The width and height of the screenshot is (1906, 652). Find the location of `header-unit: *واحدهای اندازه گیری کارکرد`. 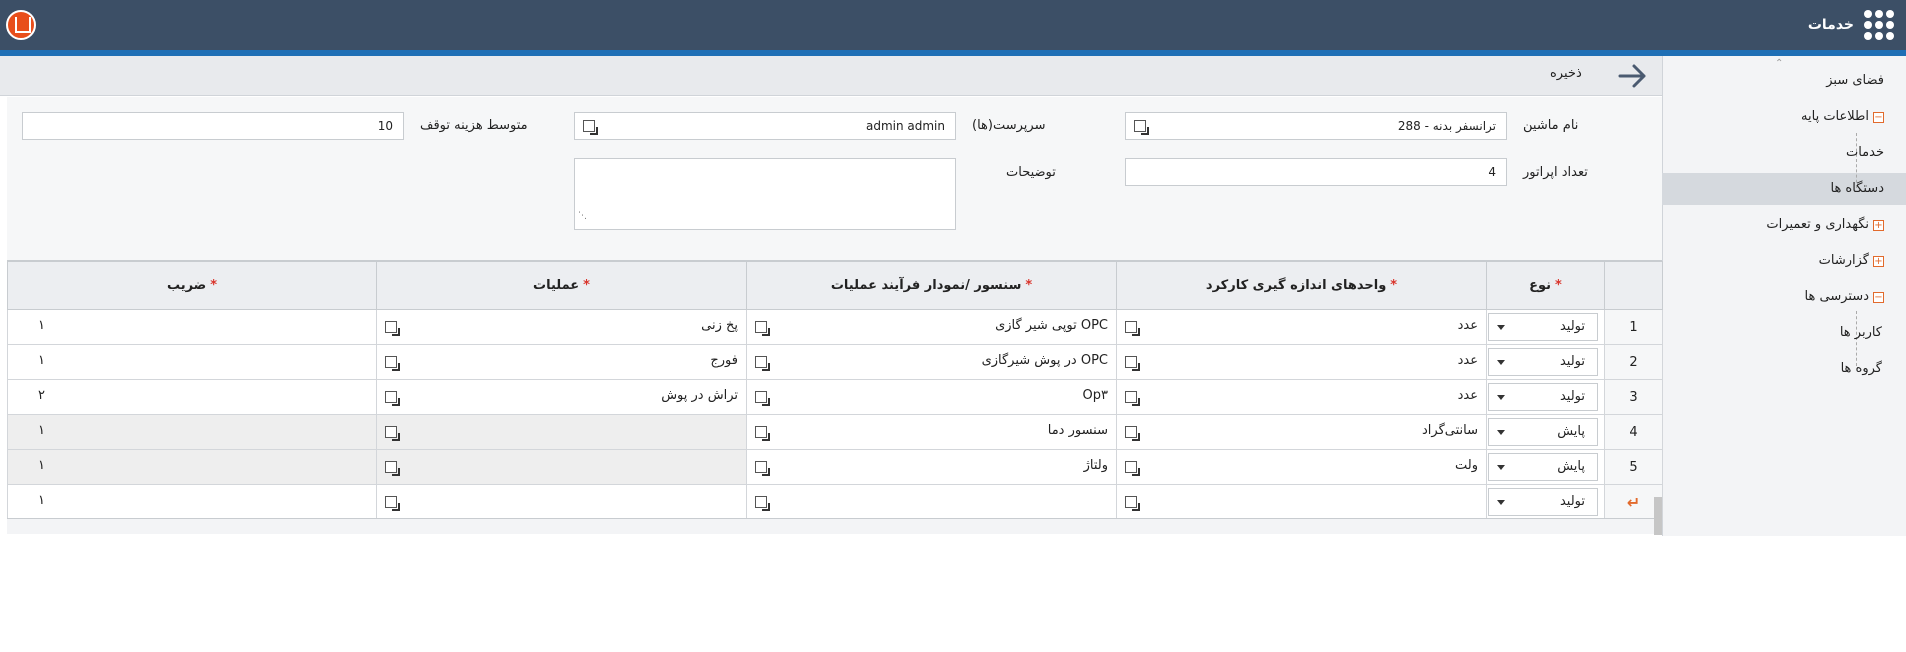

header-unit: *واحدهای اندازه گیری کارکرد is located at coordinates (1301, 285).